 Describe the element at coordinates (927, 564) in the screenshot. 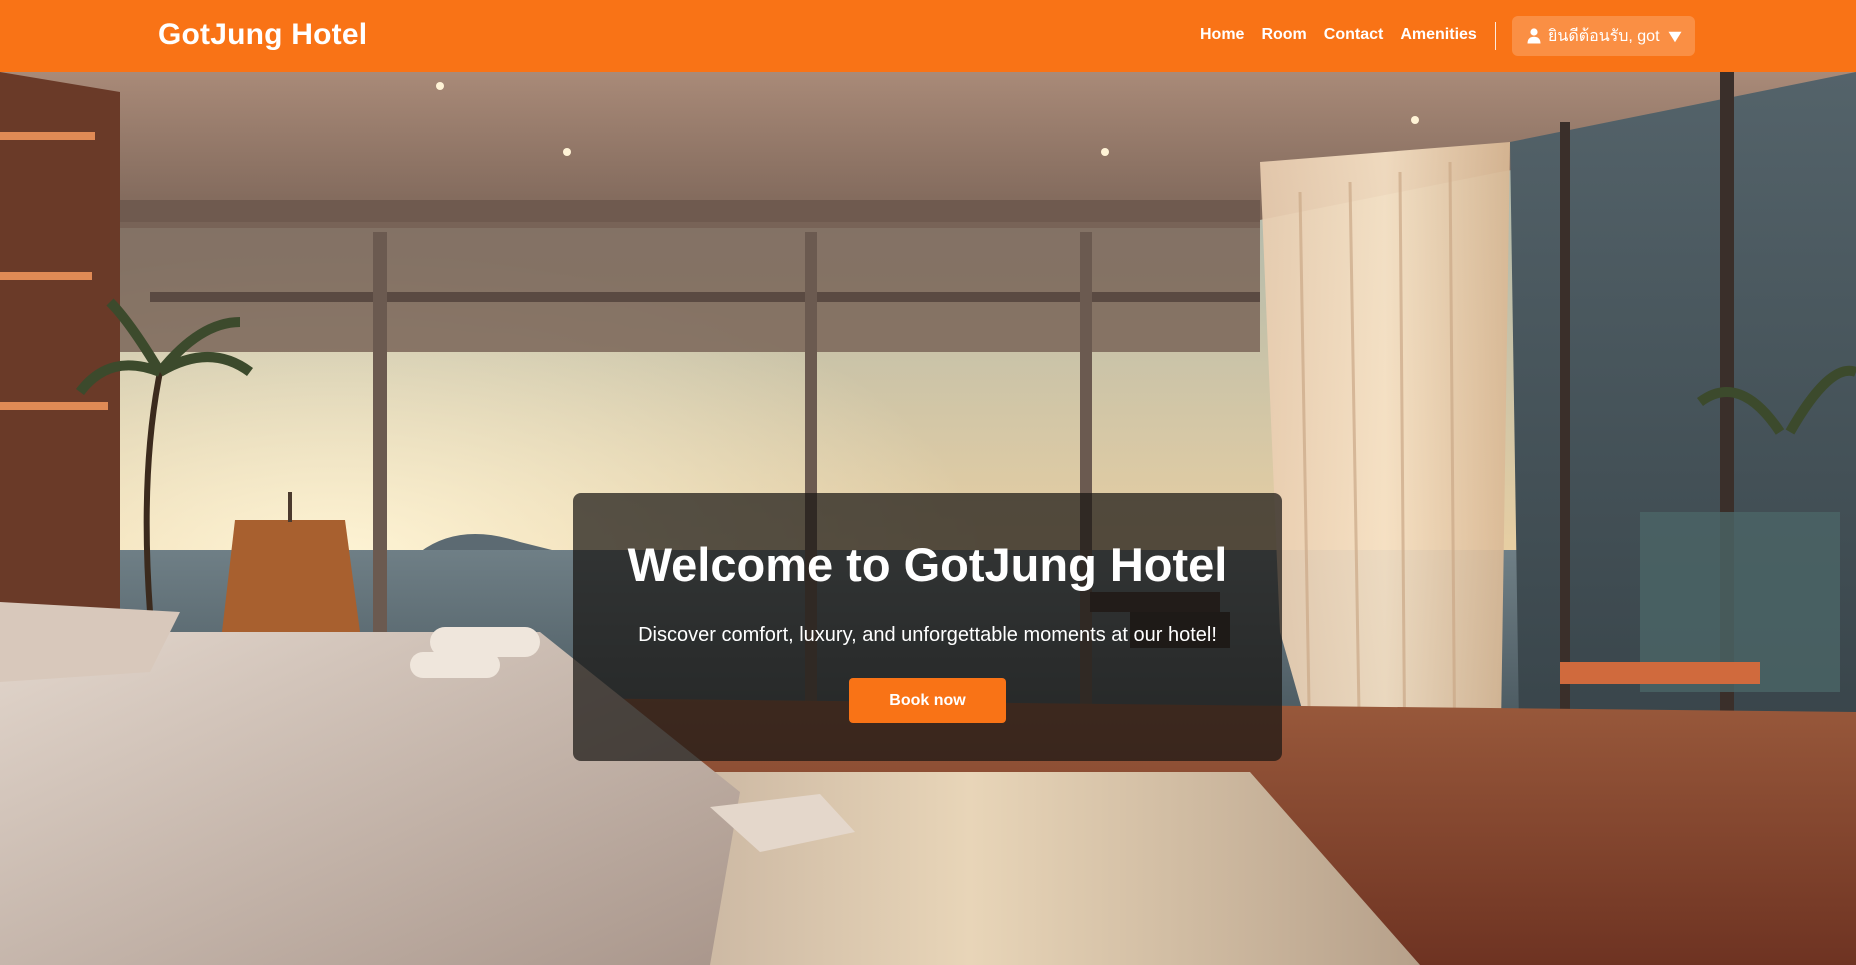

I see `hero-title: Welcome to GotJung Hotel` at that location.